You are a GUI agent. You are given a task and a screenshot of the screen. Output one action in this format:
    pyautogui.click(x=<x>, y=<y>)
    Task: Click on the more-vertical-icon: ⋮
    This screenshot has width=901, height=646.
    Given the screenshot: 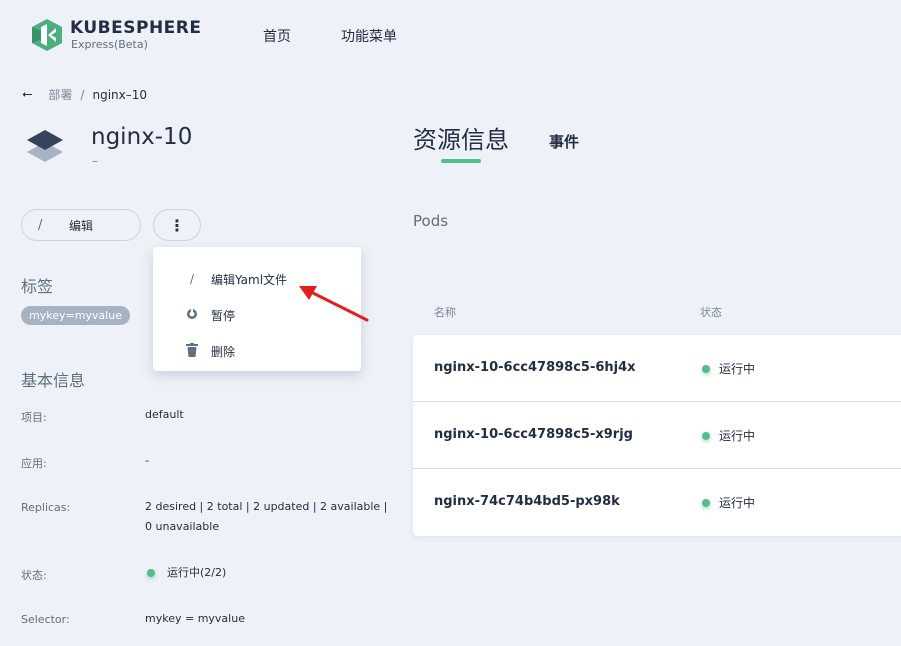 What is the action you would take?
    pyautogui.click(x=177, y=225)
    